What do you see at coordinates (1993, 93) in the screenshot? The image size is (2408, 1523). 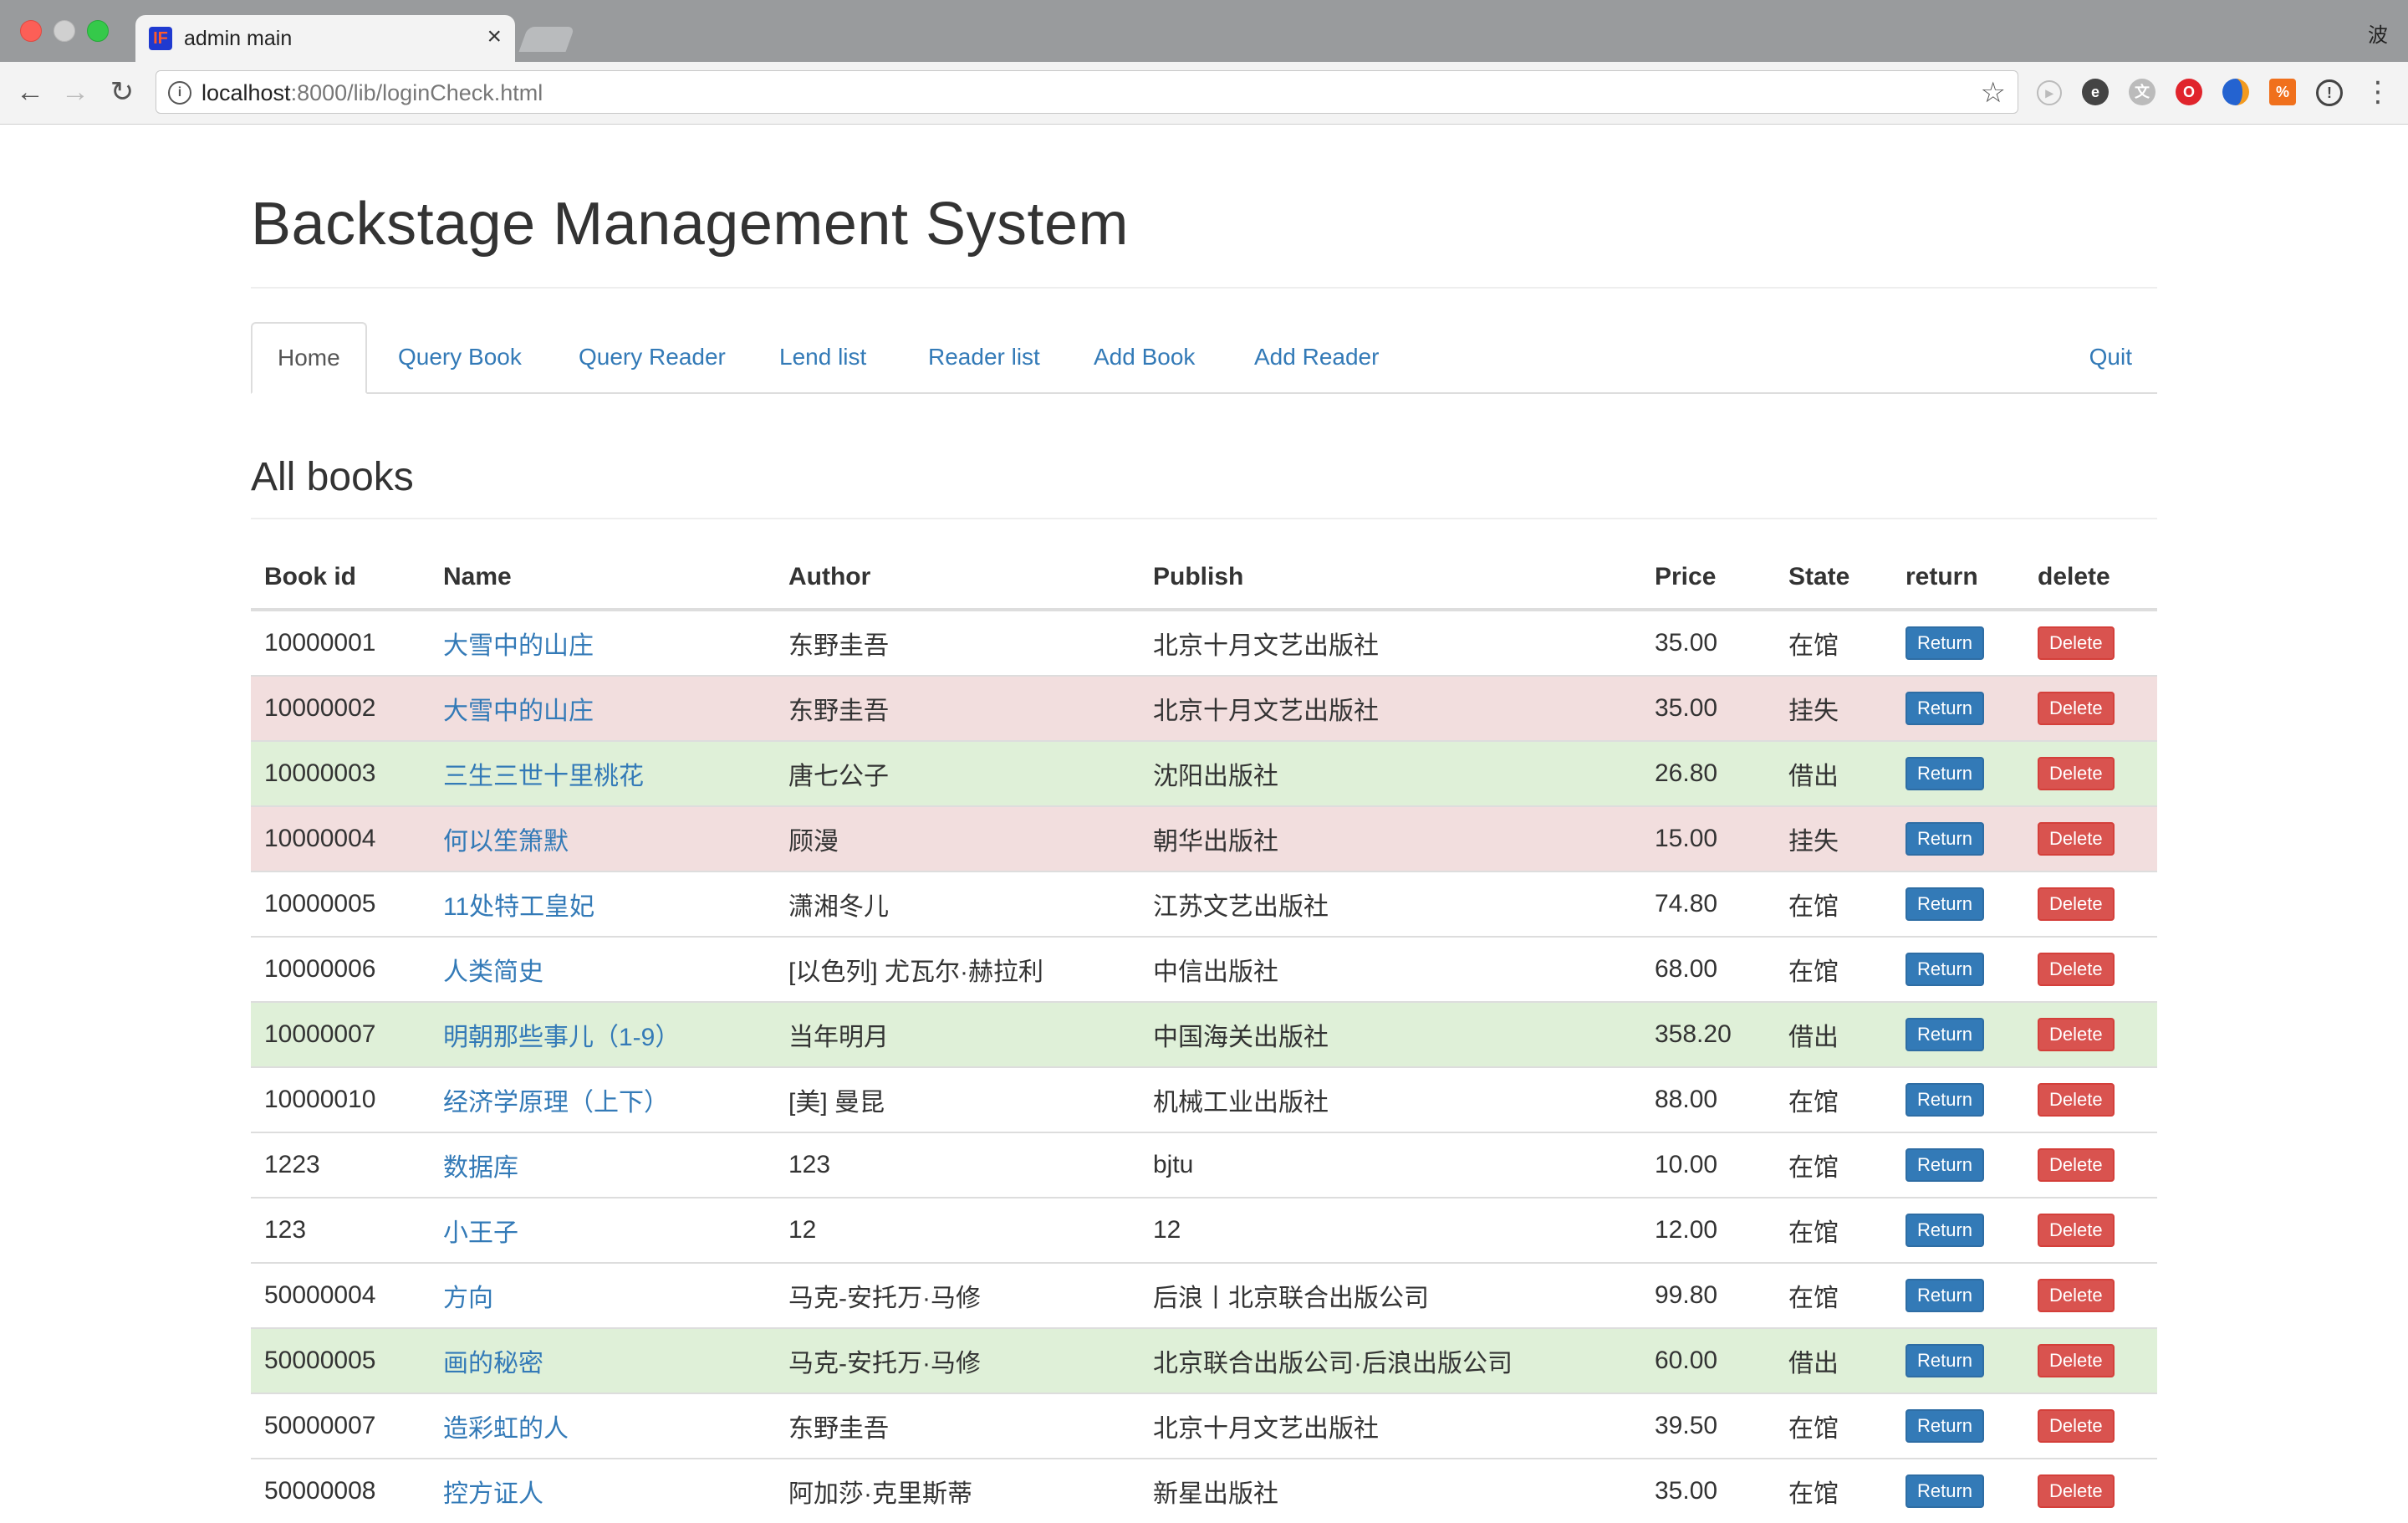 I see `bookmark-star-icon: ☆` at bounding box center [1993, 93].